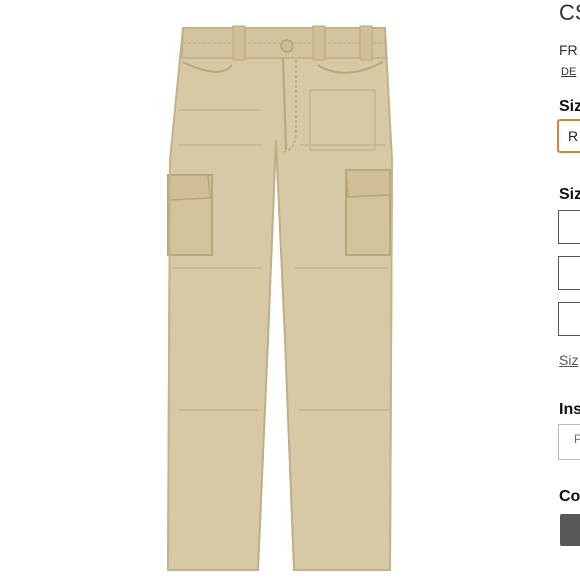  Describe the element at coordinates (569, 409) in the screenshot. I see `inseam-label: Ins` at that location.